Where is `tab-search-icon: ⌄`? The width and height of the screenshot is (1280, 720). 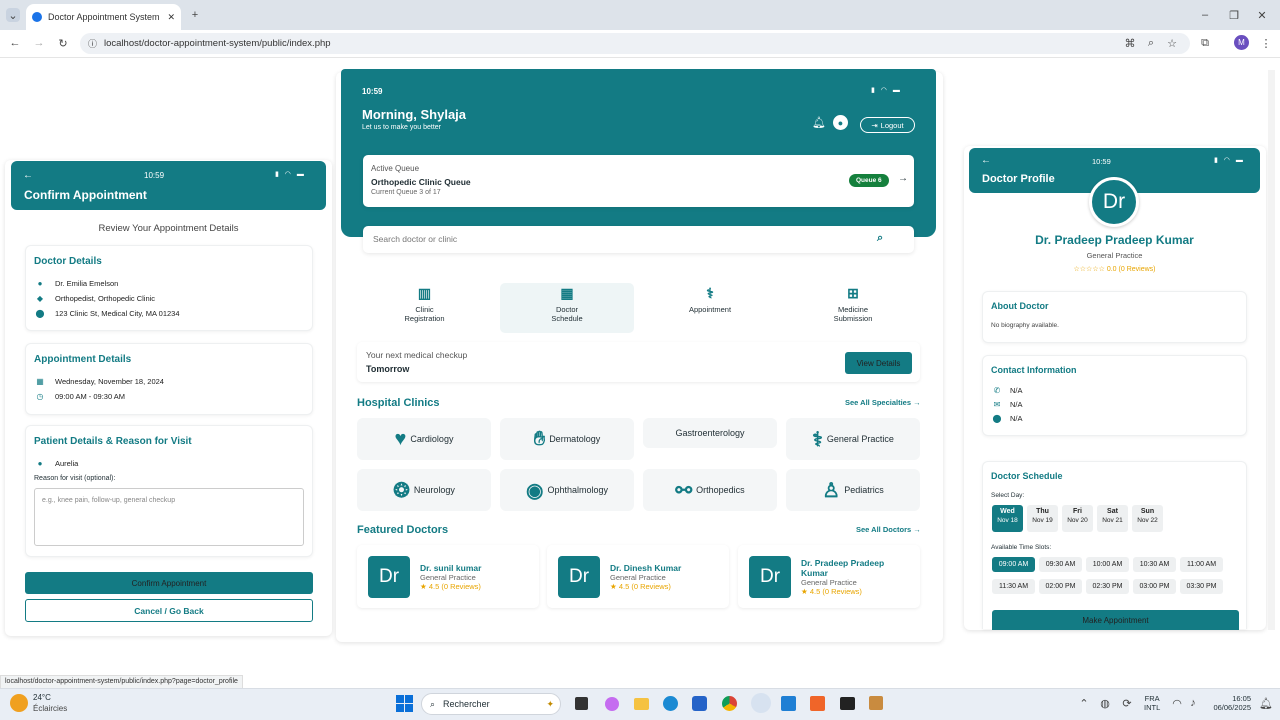
tab-search-icon: ⌄ is located at coordinates (13, 15).